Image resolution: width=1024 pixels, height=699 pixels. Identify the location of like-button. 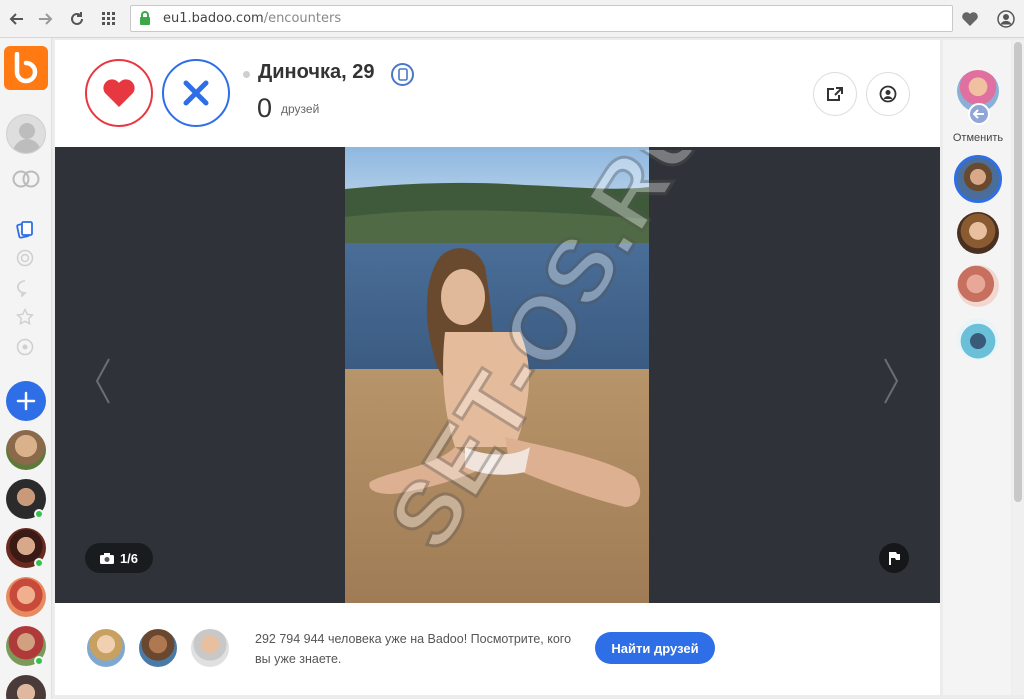
(119, 93).